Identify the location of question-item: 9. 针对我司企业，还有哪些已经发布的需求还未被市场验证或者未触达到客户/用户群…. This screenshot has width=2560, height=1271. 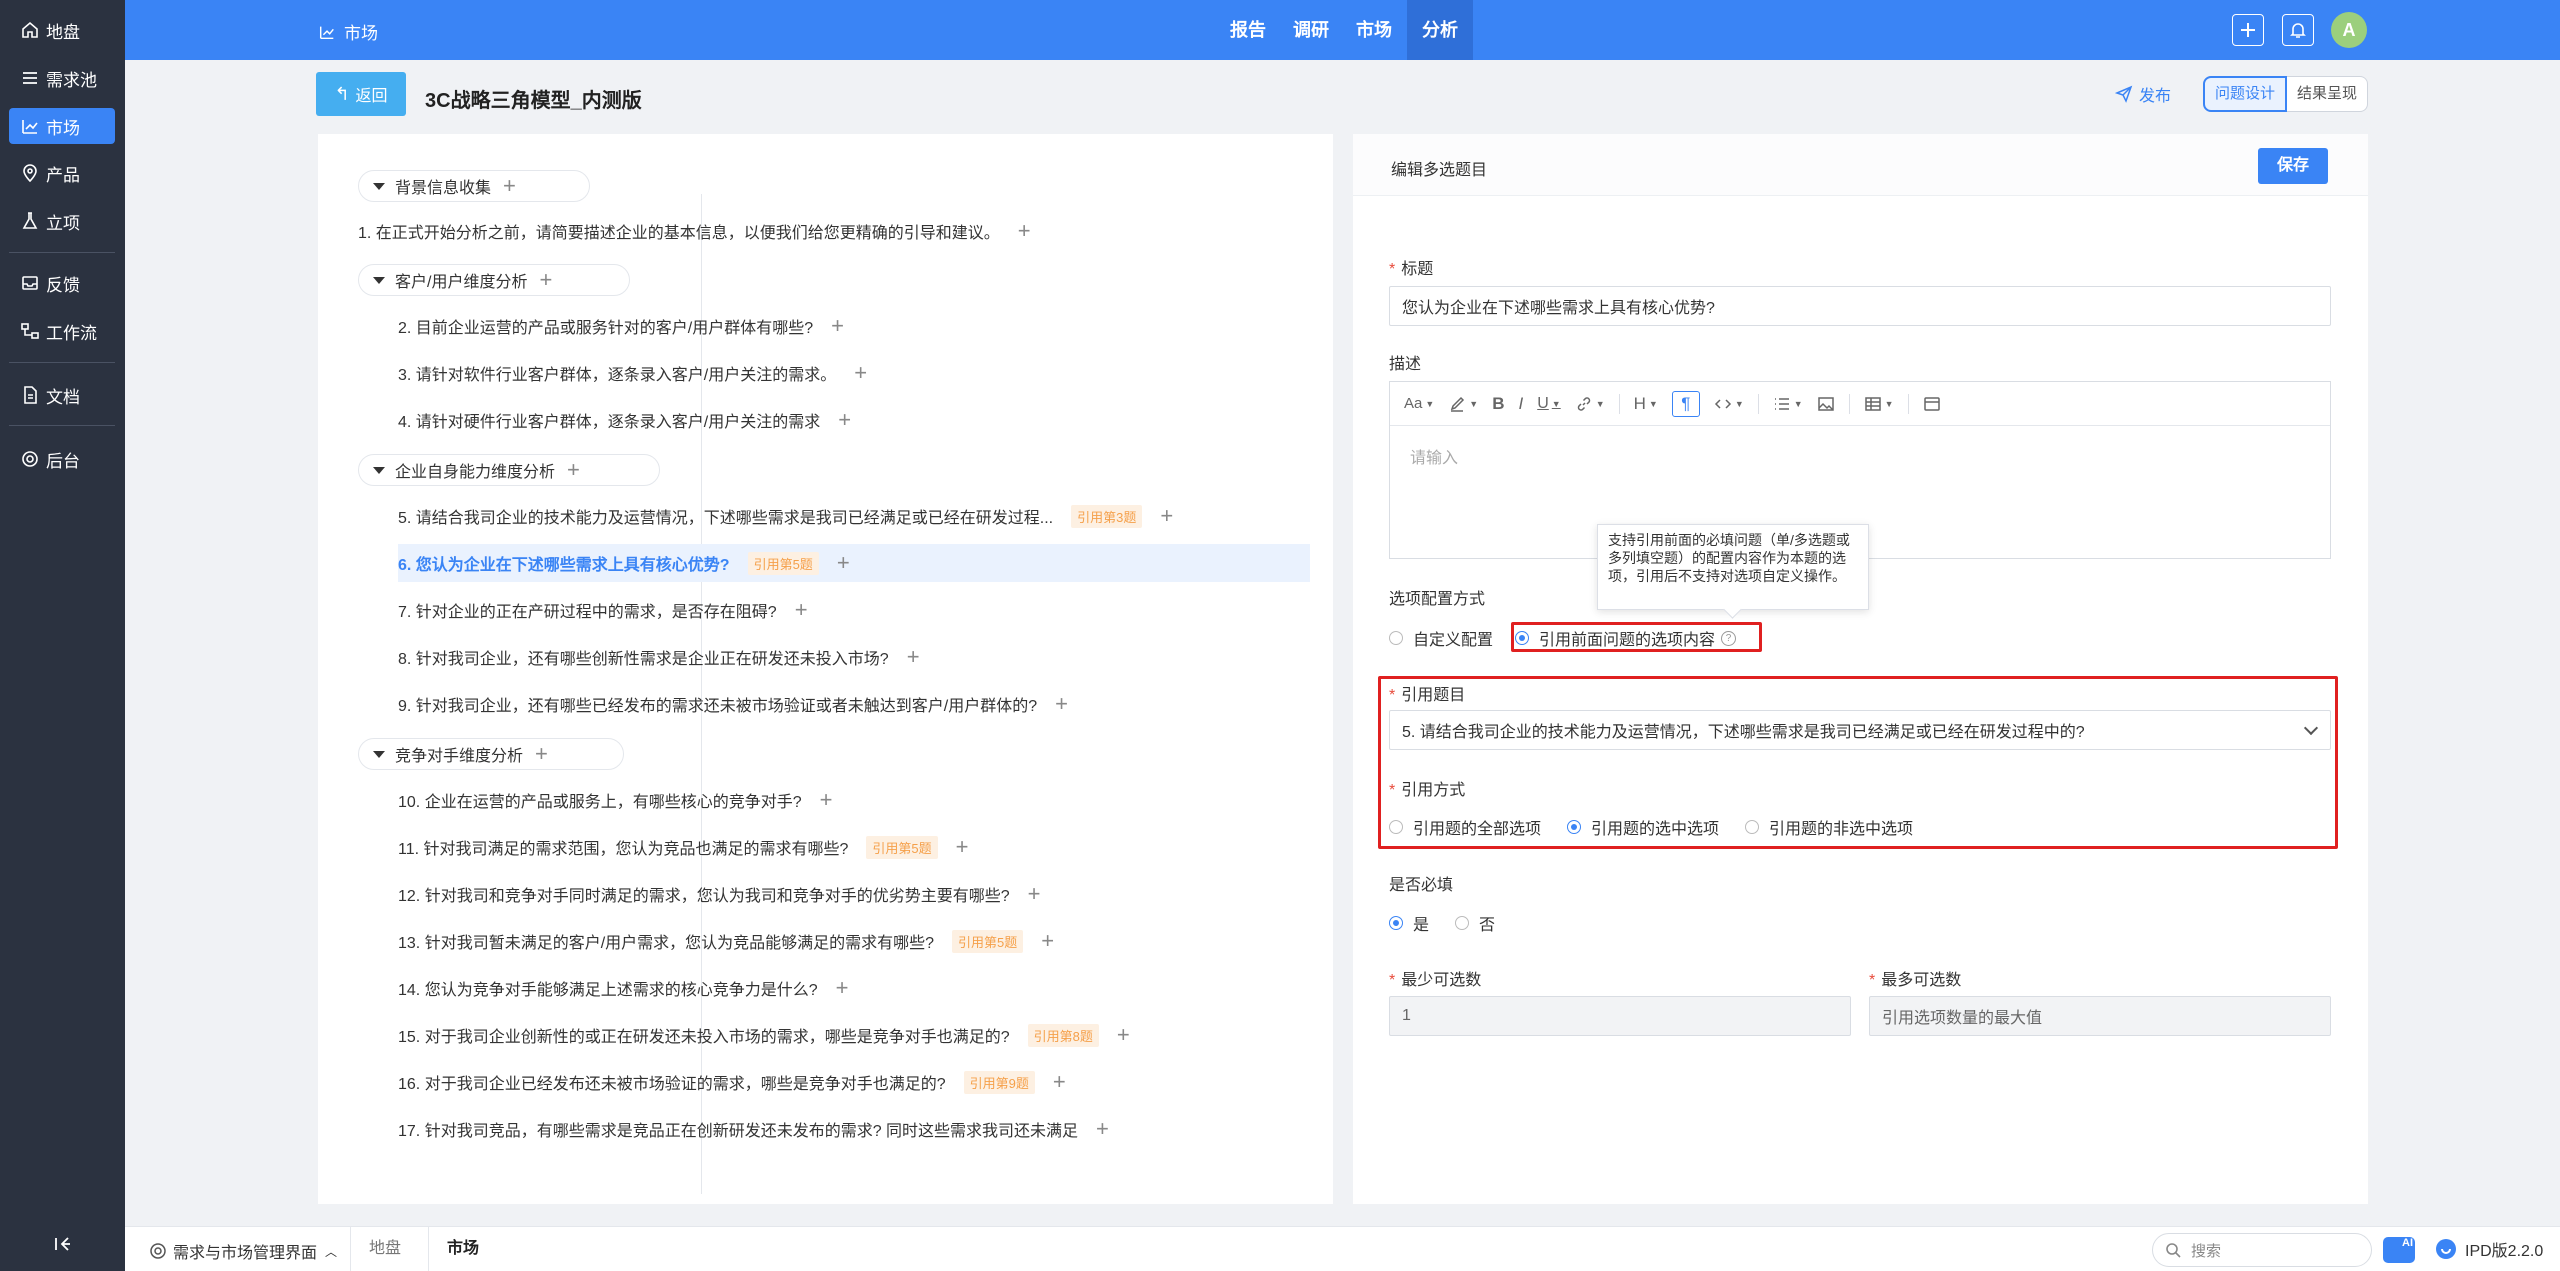
(713, 704).